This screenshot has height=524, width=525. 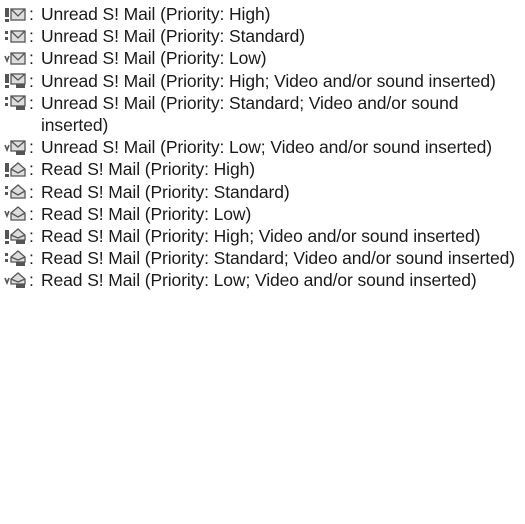 What do you see at coordinates (16, 81) in the screenshot?
I see `mail-unread-high-priority-media-icon` at bounding box center [16, 81].